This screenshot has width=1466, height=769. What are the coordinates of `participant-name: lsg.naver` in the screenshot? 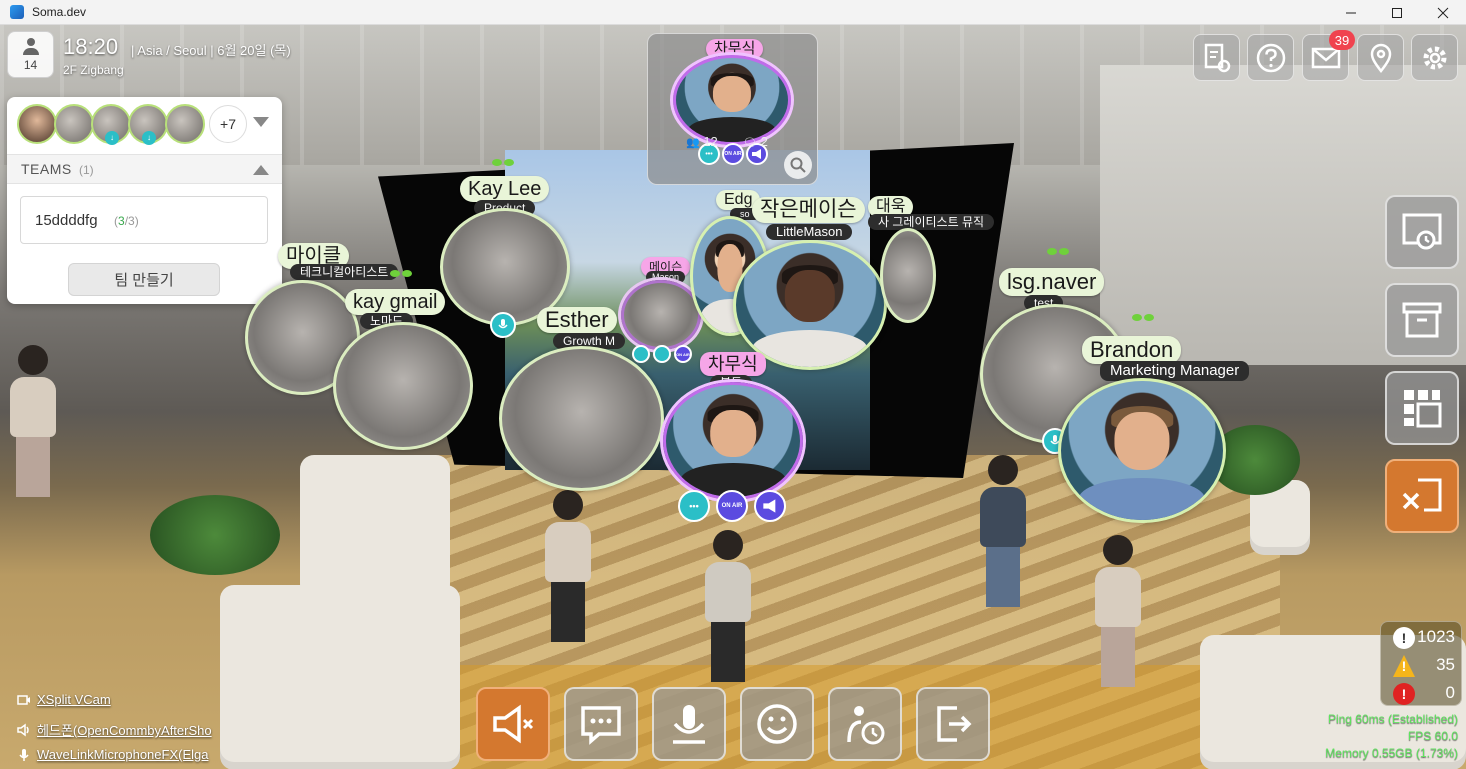 It's located at (1052, 282).